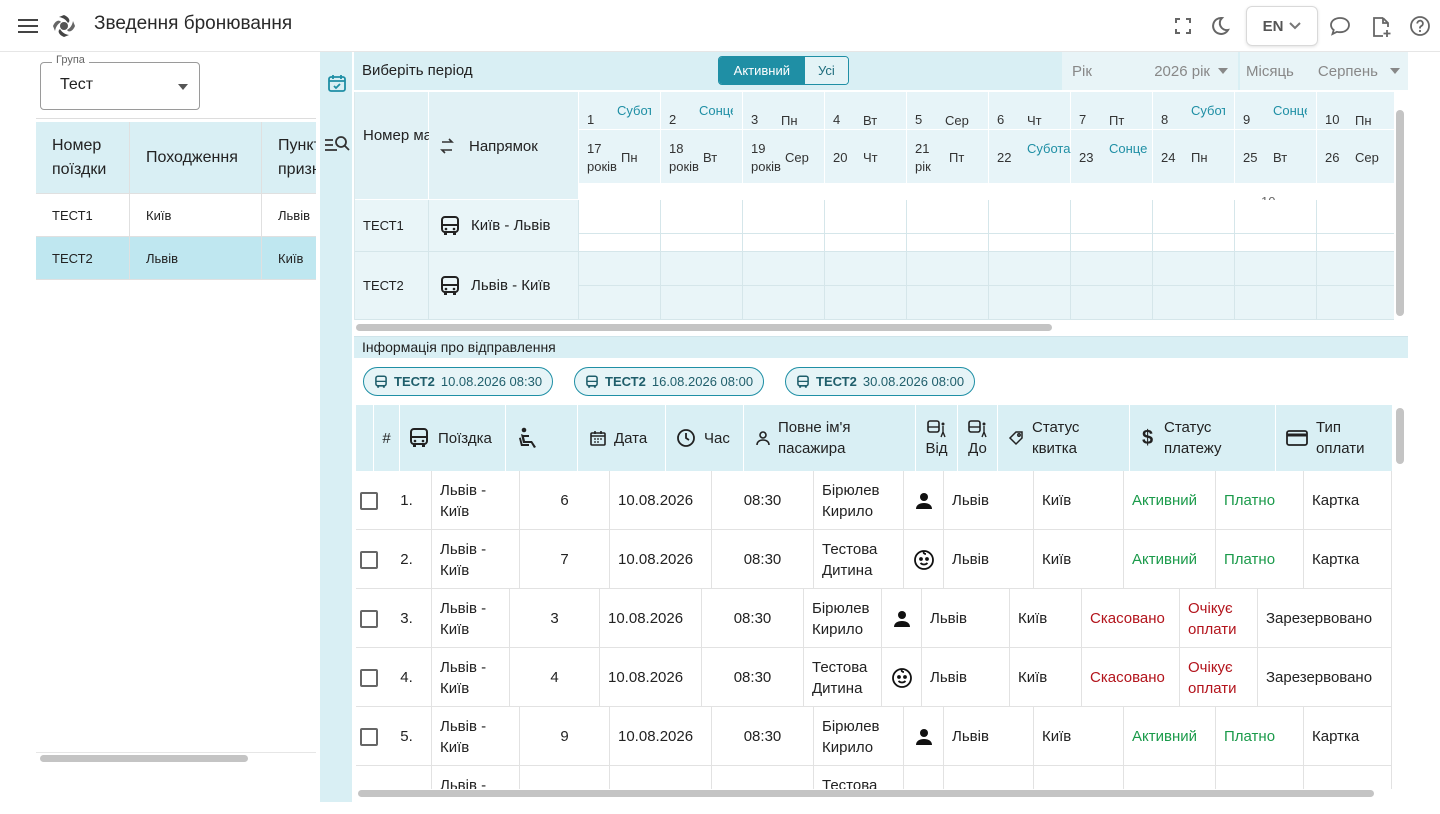  I want to click on route-direction: Львів - Київ, so click(504, 286).